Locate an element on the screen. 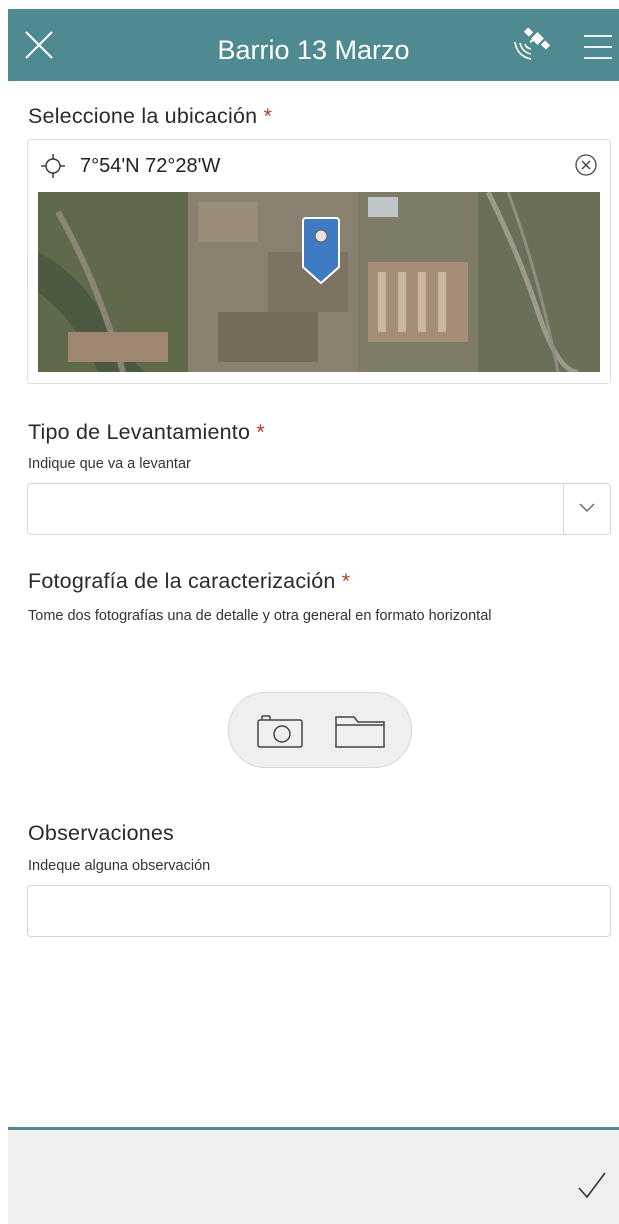  media-picker is located at coordinates (320, 730).